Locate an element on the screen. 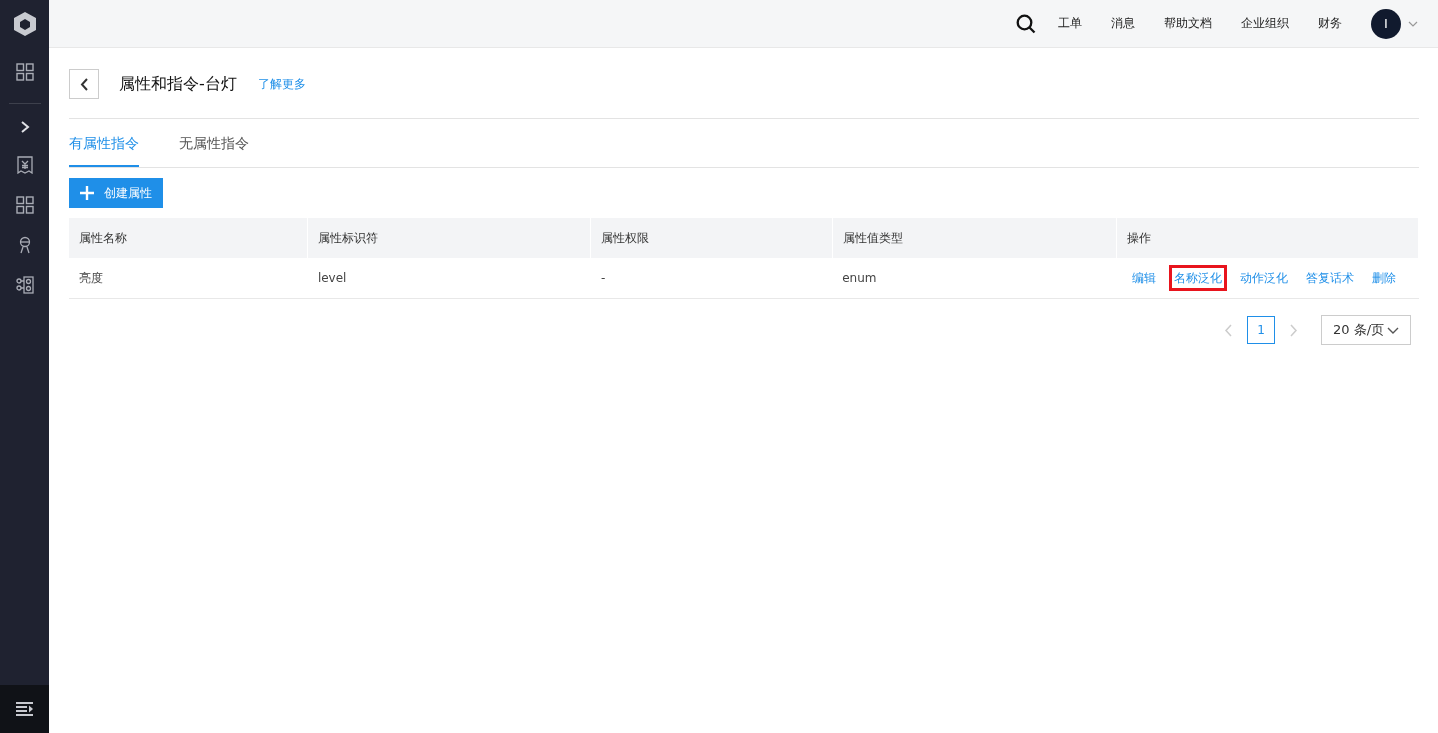 This screenshot has height=733, width=1438. page-number: 1 is located at coordinates (1261, 330).